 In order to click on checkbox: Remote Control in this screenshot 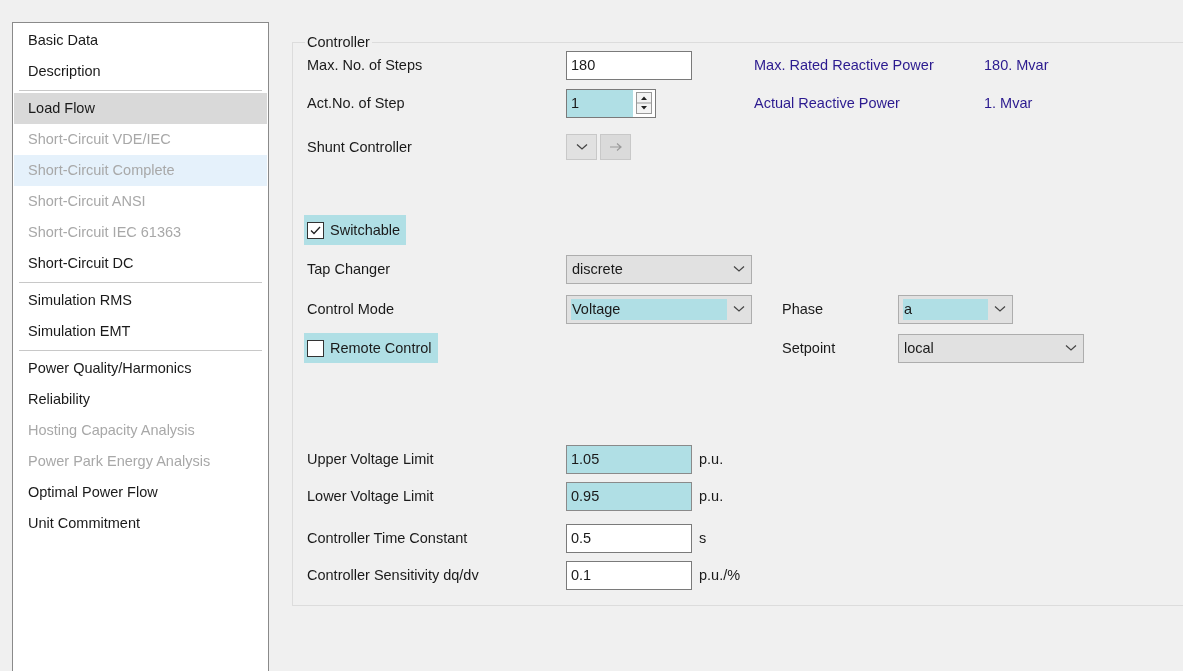, I will do `click(371, 348)`.